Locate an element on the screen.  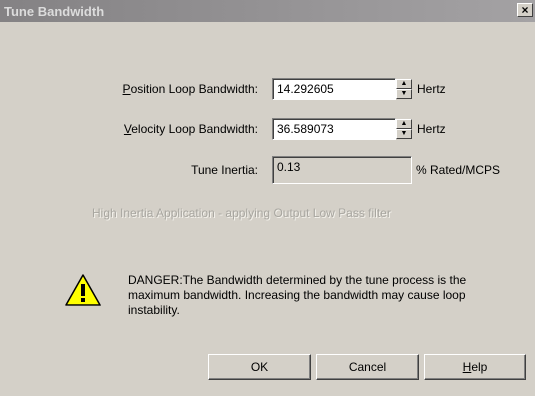
window-title: Tune Bandwidth is located at coordinates (54, 11).